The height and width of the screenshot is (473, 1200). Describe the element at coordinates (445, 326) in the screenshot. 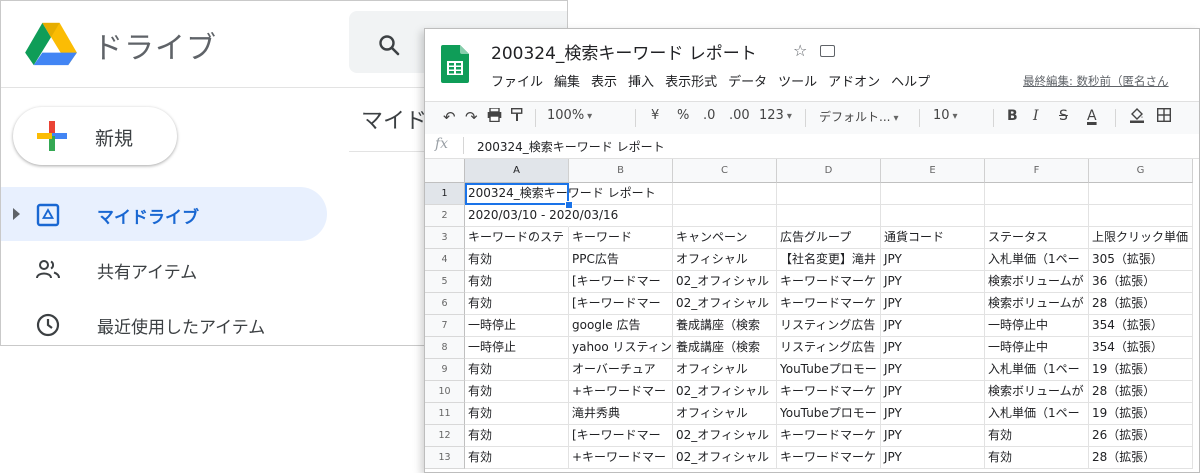

I see `row-header: 7` at that location.